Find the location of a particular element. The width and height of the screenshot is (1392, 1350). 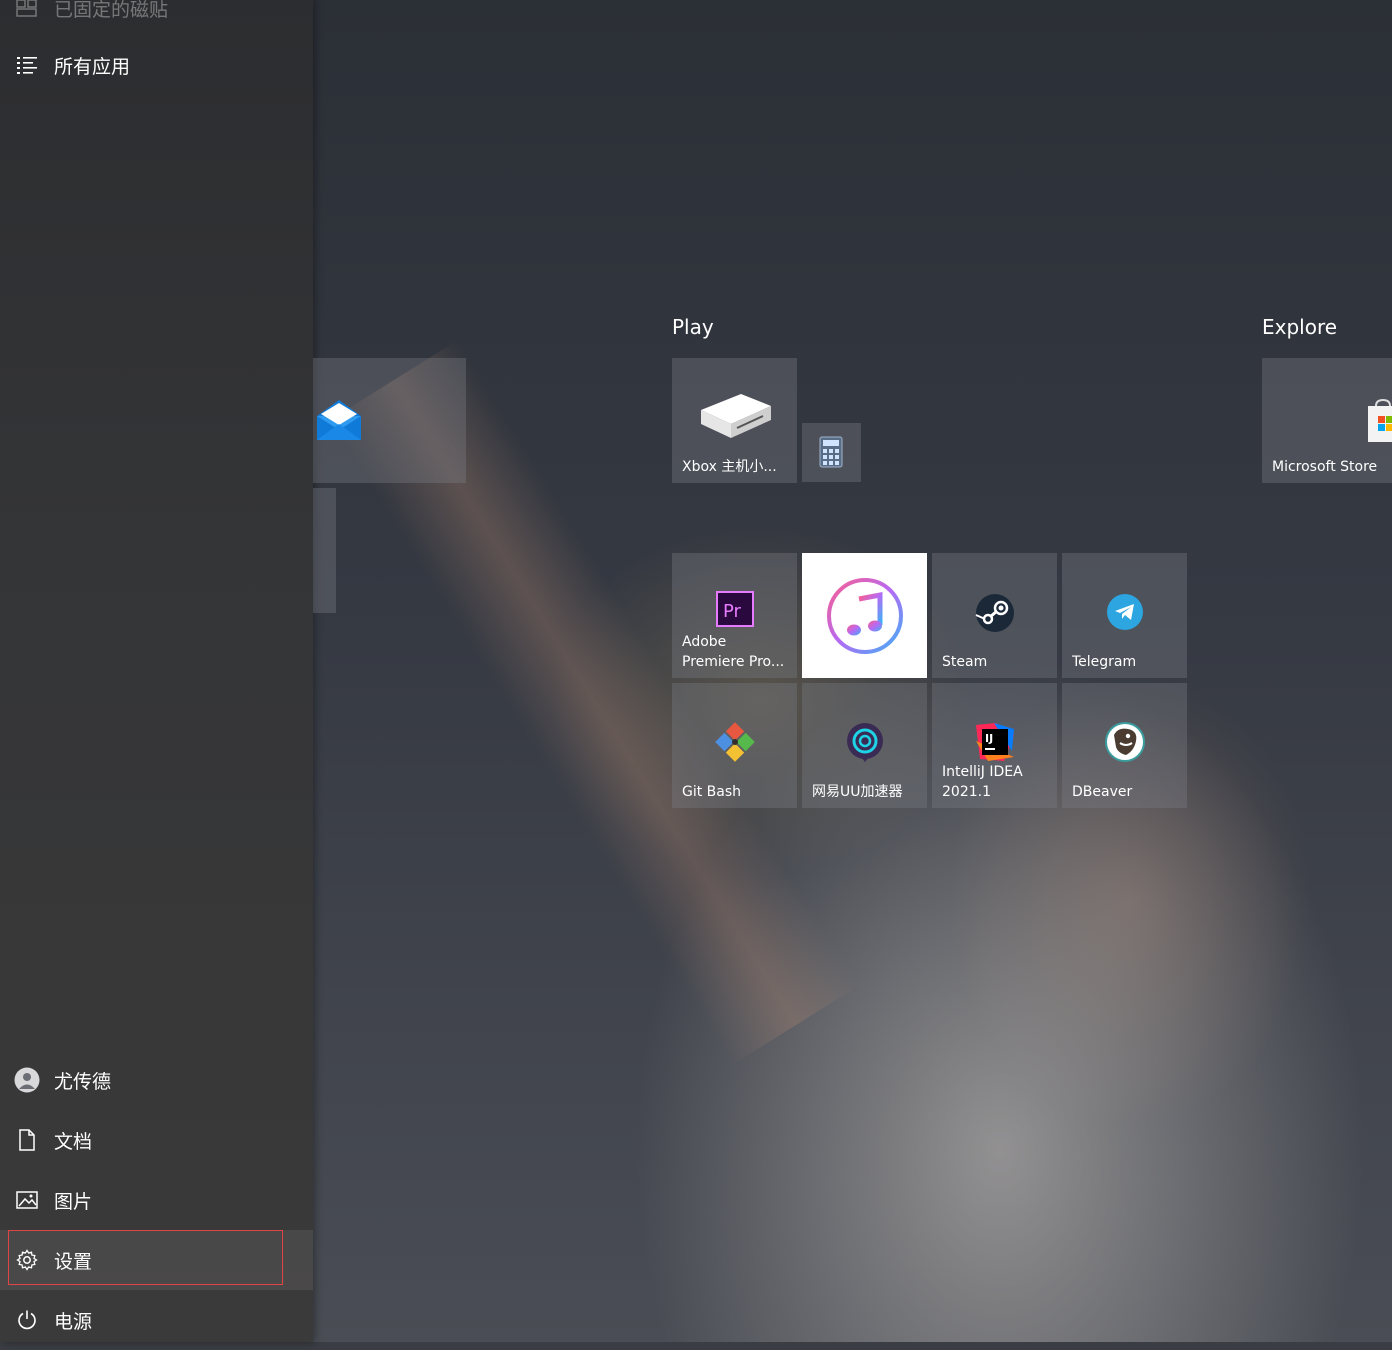

picture-icon is located at coordinates (27, 1200).